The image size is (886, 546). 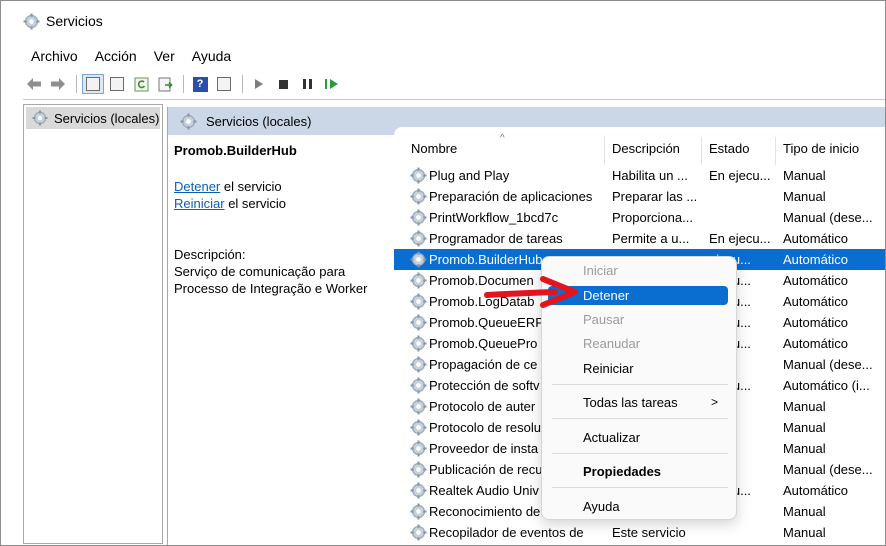 I want to click on column-header-start-type: Tipo de inicio, so click(x=821, y=152).